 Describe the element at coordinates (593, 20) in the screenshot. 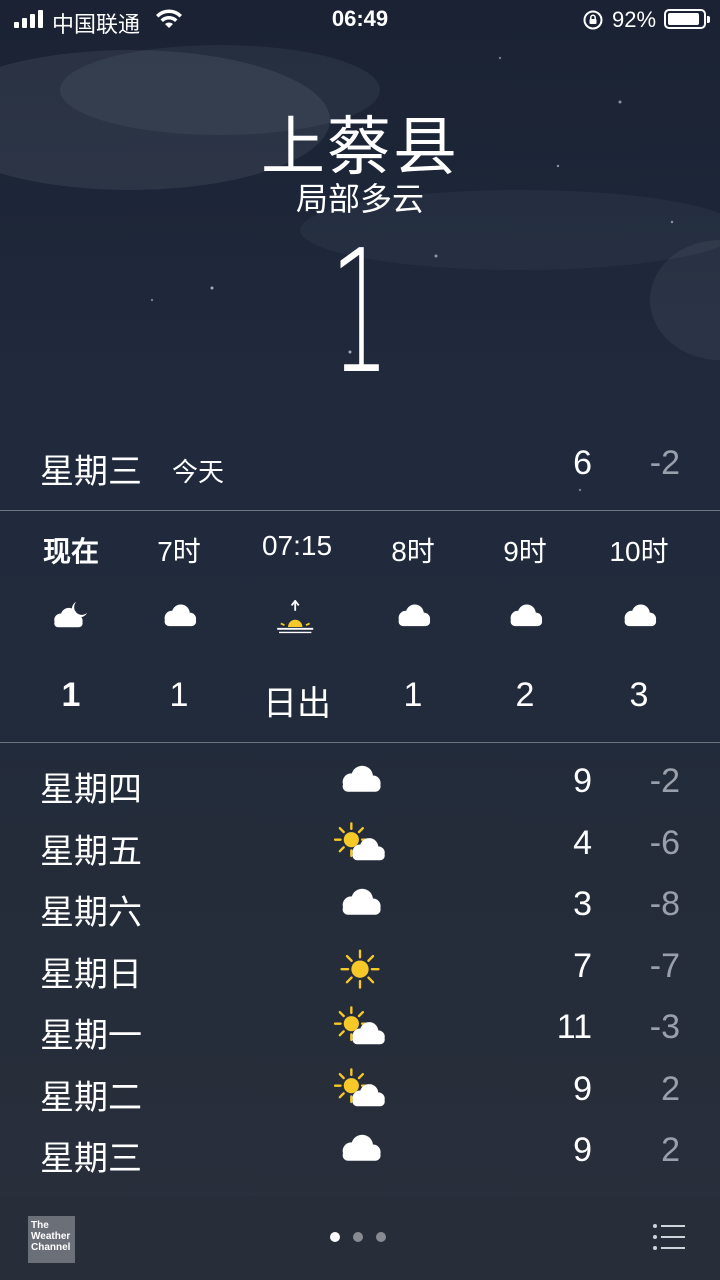

I see `rotation-lock-icon` at that location.